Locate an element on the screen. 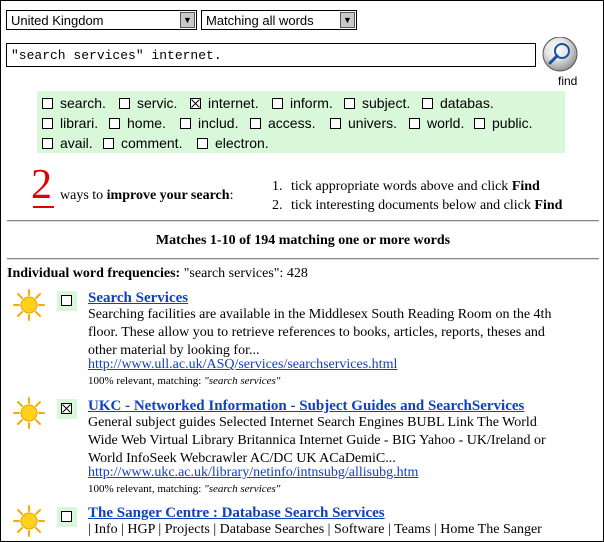  word-option: subject. is located at coordinates (377, 103).